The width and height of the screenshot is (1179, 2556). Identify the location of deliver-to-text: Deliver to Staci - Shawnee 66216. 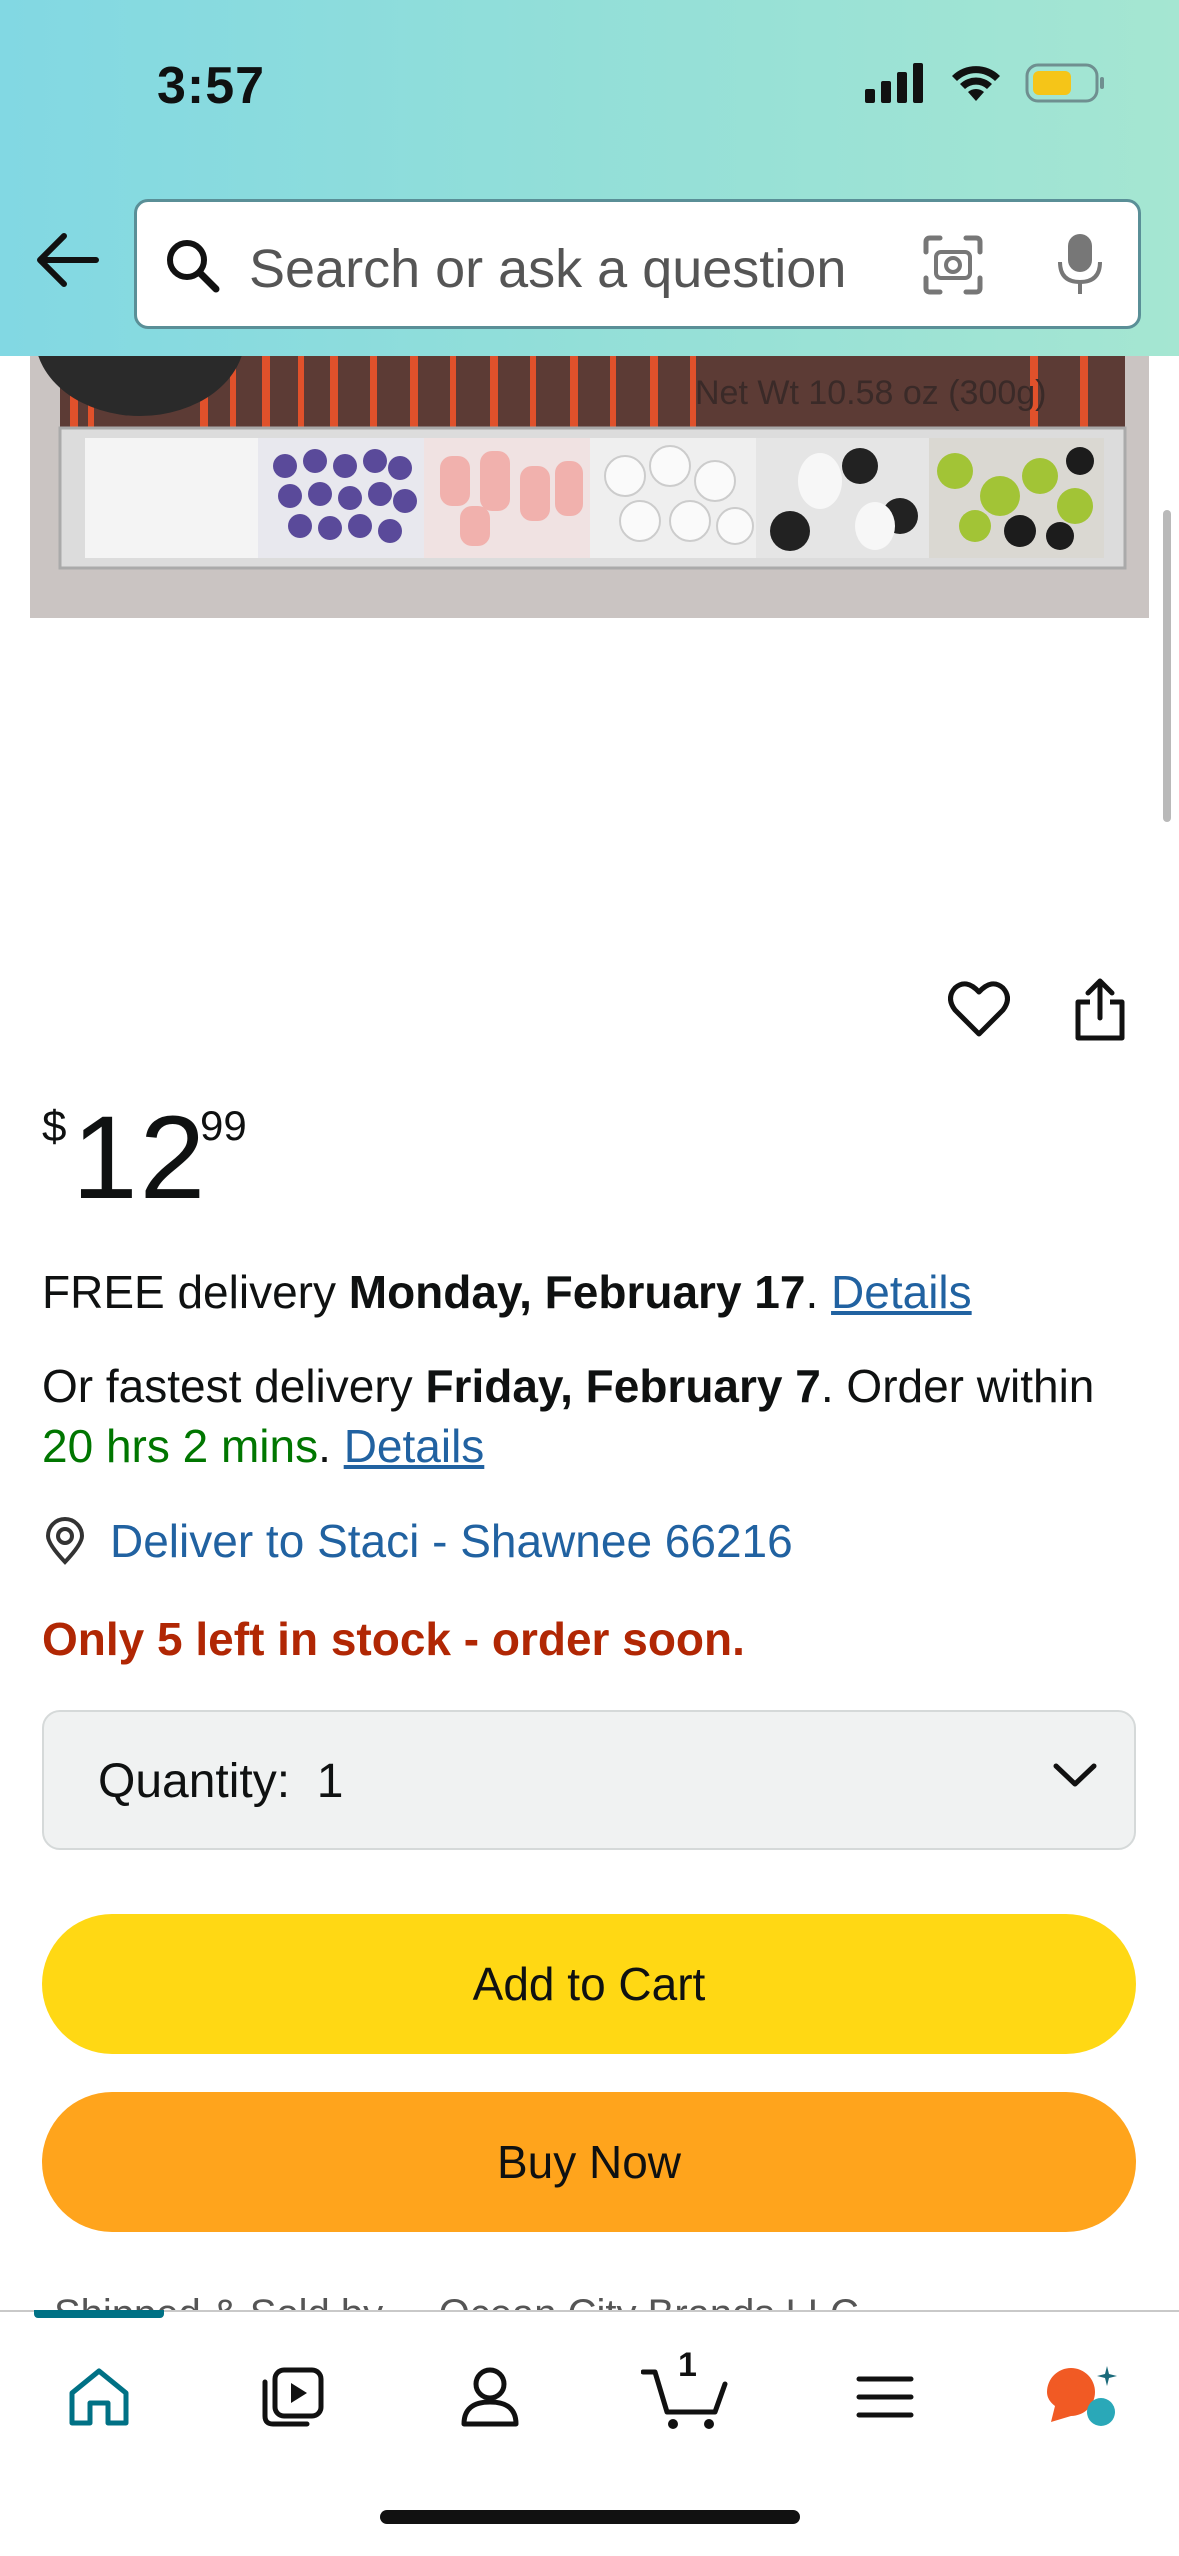
(451, 1541).